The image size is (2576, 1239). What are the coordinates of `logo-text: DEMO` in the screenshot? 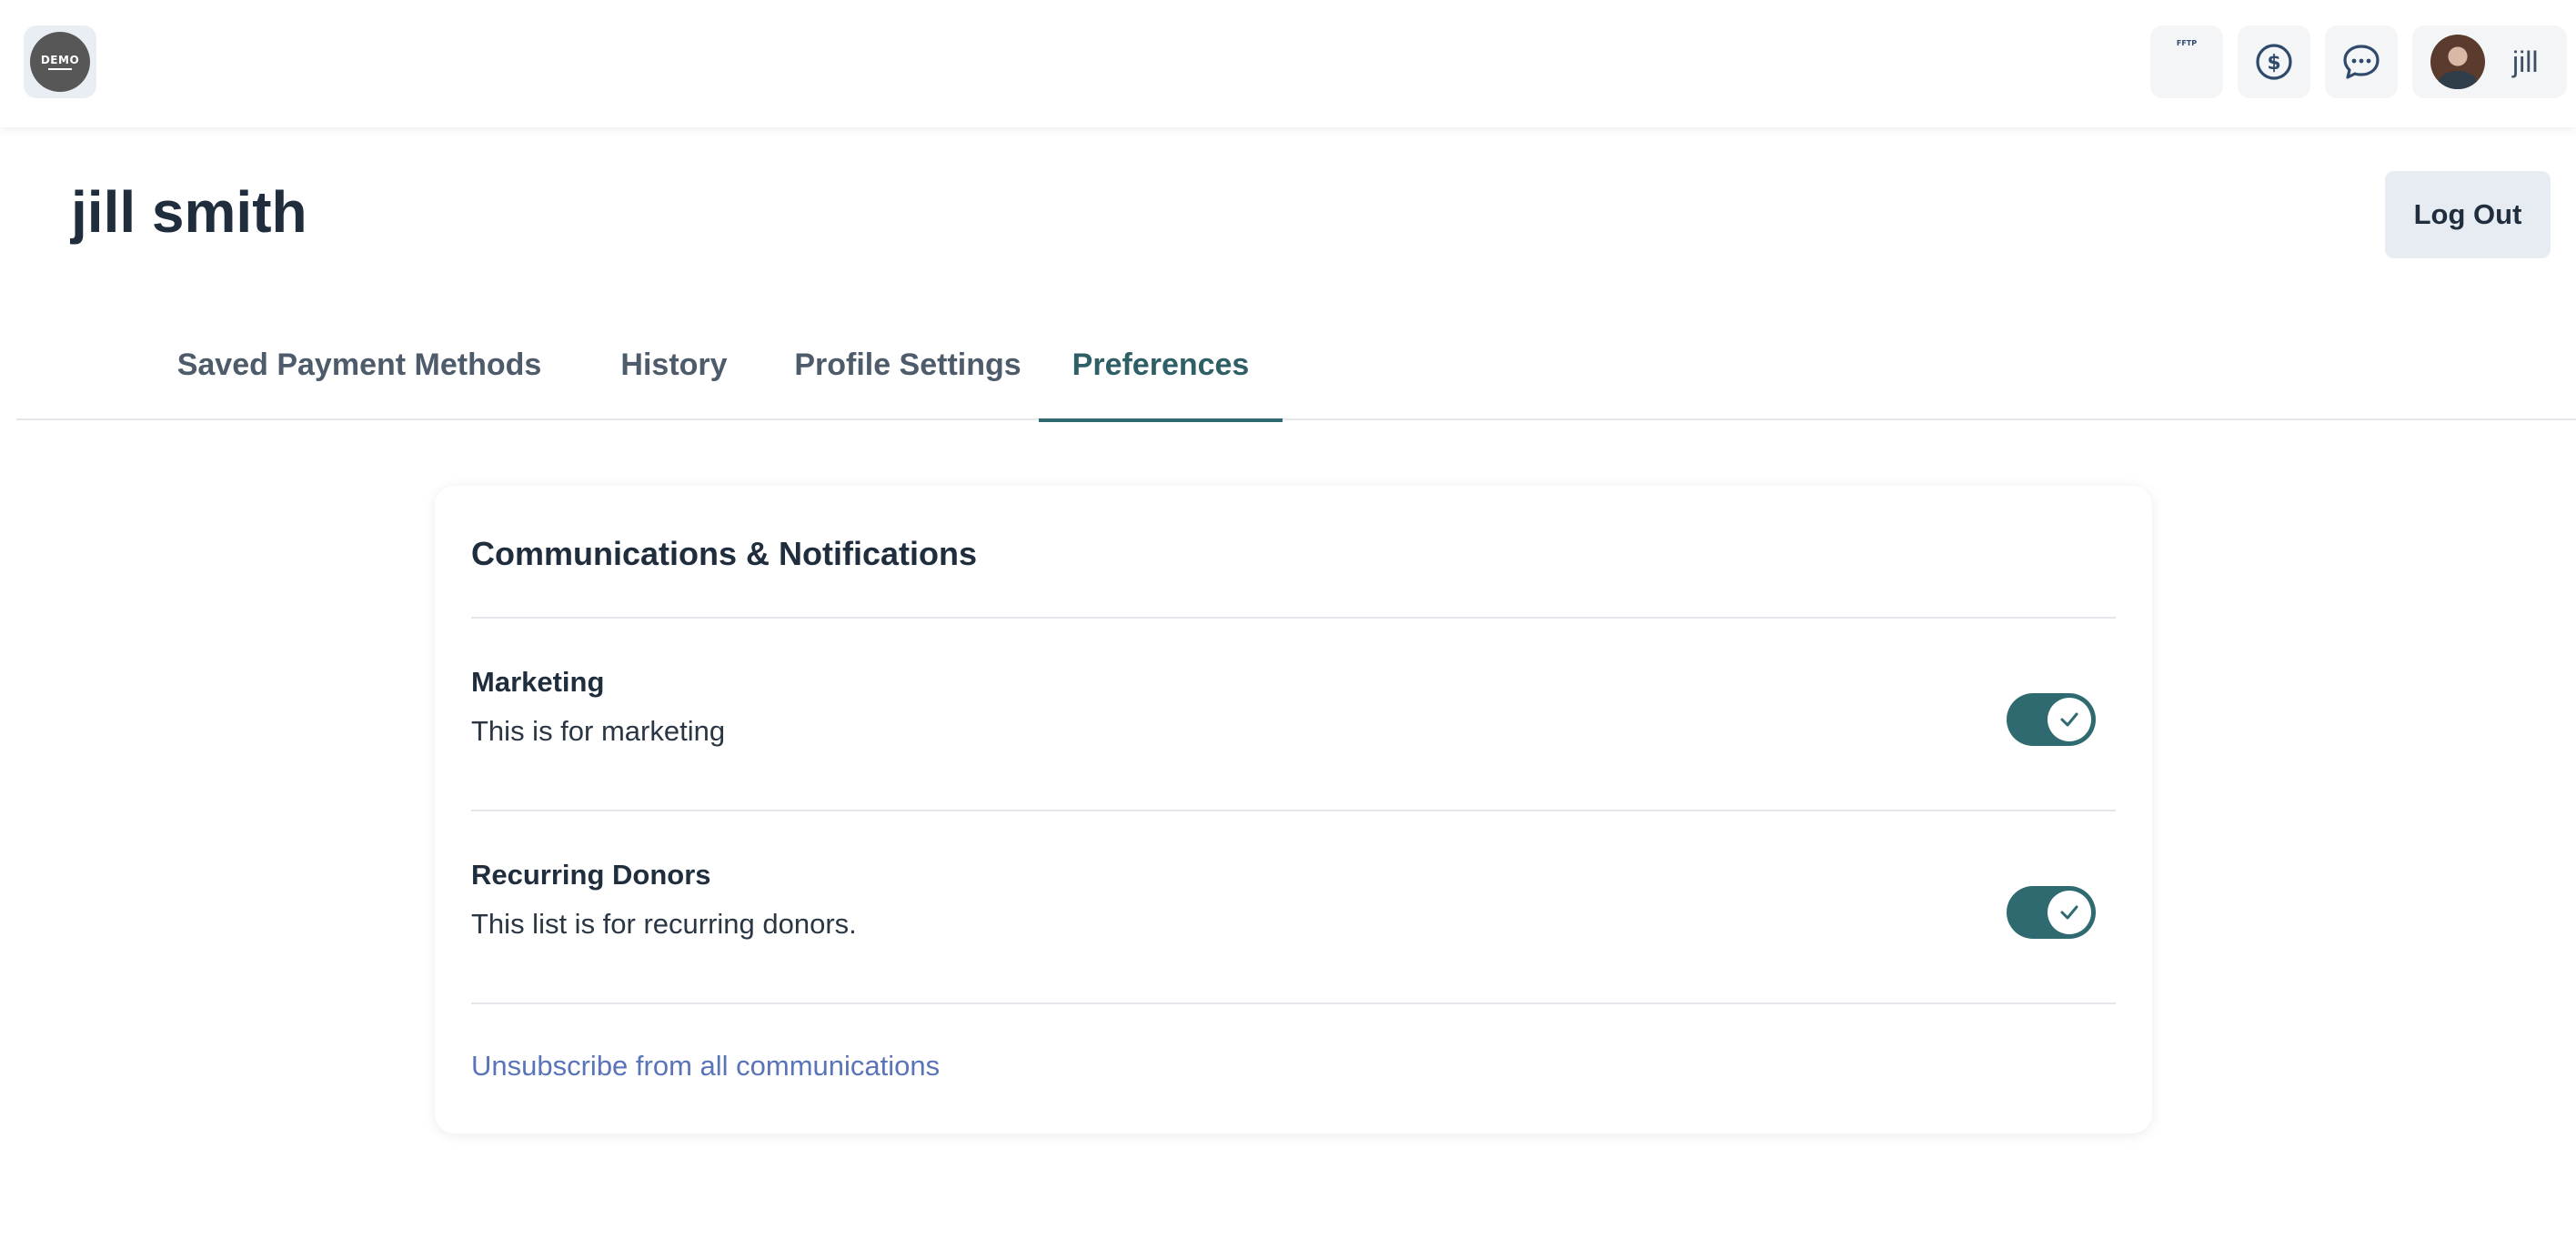 It's located at (60, 60).